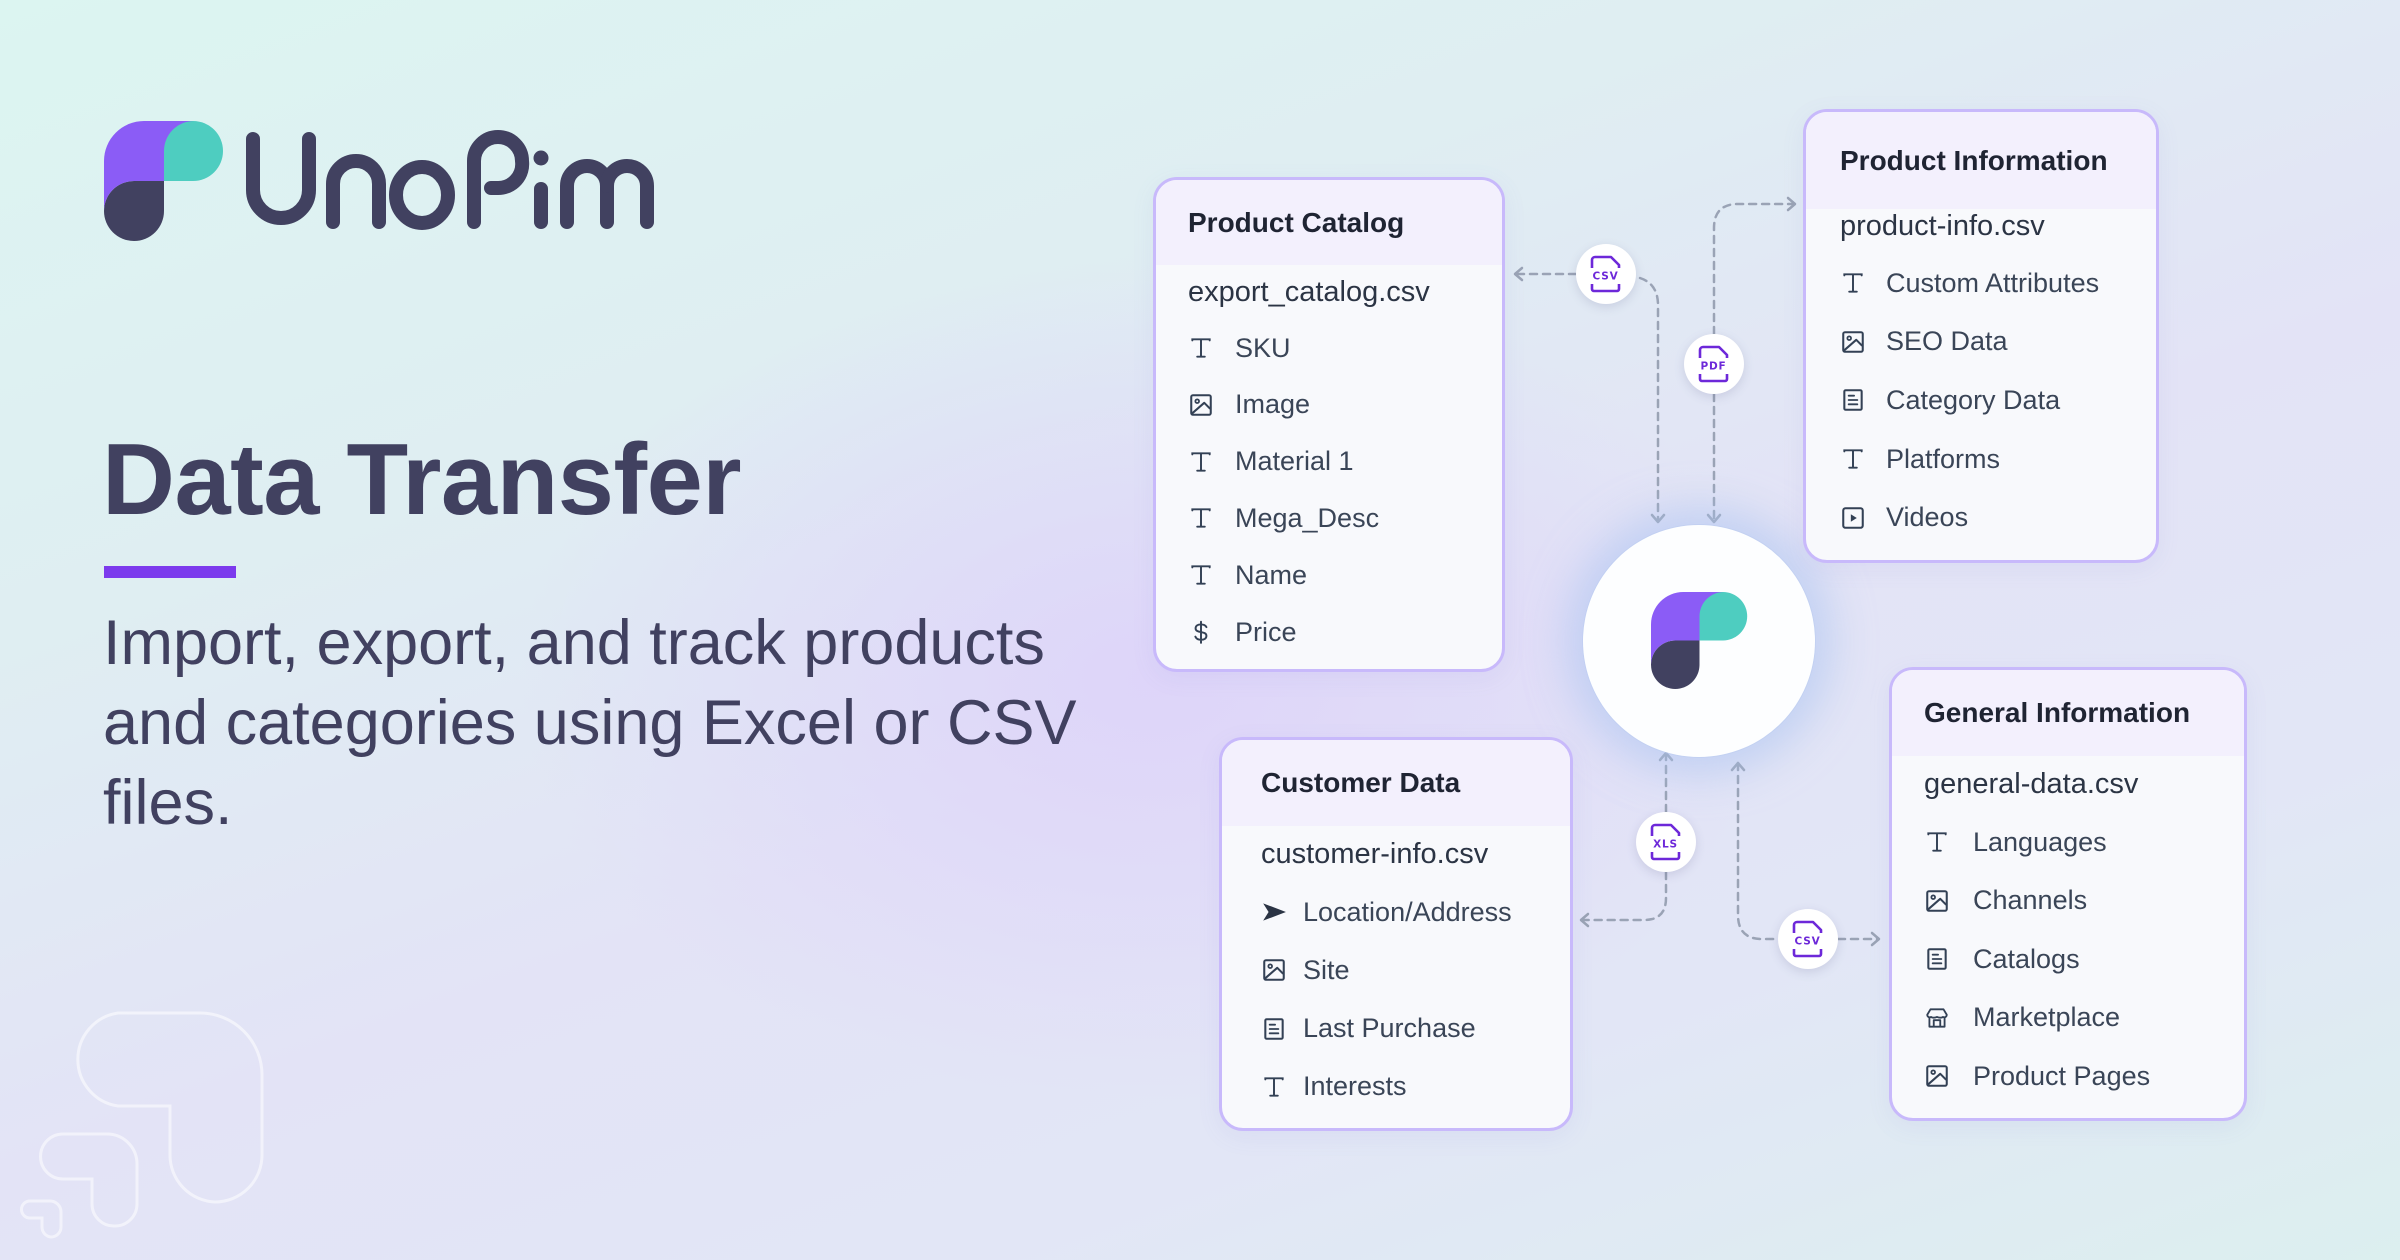 The height and width of the screenshot is (1260, 2400). I want to click on field-row: Location/Address, so click(1411, 912).